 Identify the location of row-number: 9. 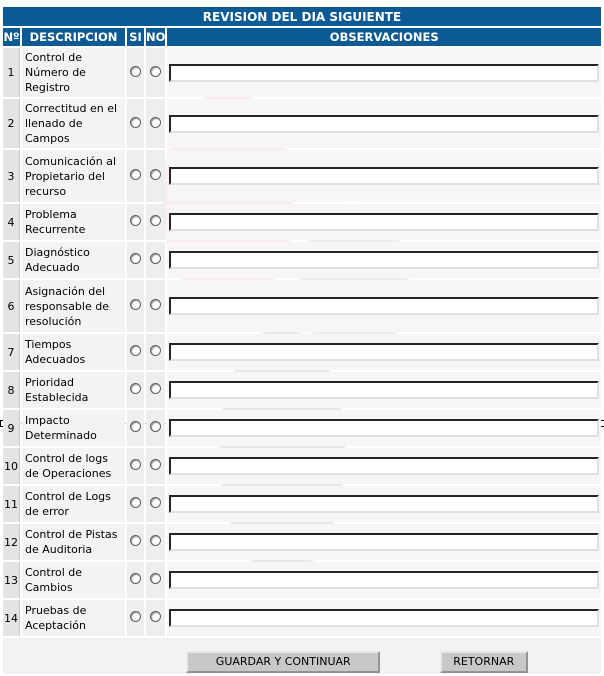
(11, 428).